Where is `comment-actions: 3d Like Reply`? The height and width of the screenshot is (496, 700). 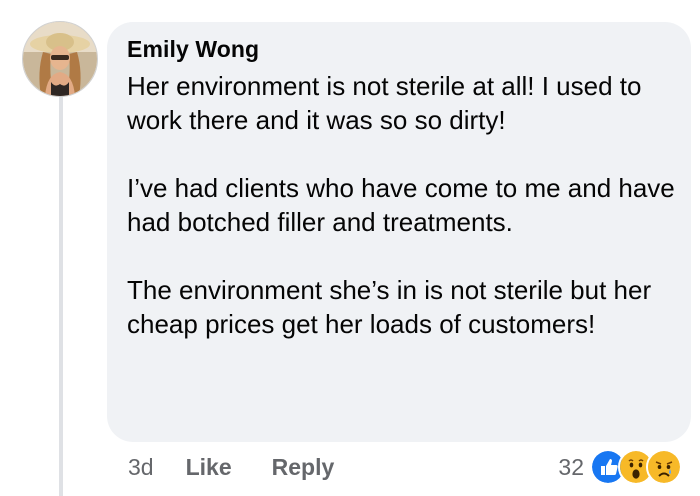 comment-actions: 3d Like Reply is located at coordinates (231, 467).